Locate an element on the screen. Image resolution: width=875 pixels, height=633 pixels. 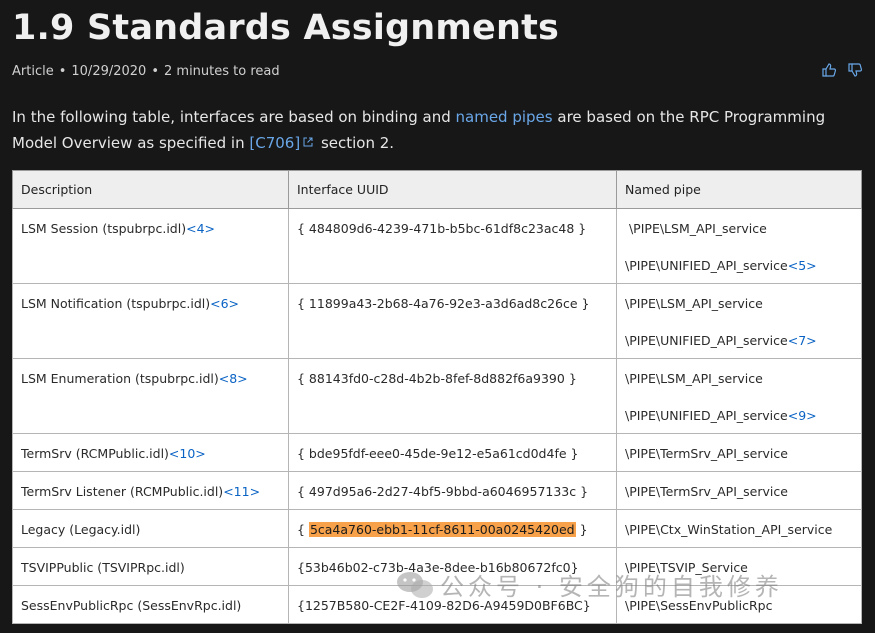
cell-uuid: { 497d95a6-2d27-4bf5-9bbd-a6046957133c } is located at coordinates (452, 490).